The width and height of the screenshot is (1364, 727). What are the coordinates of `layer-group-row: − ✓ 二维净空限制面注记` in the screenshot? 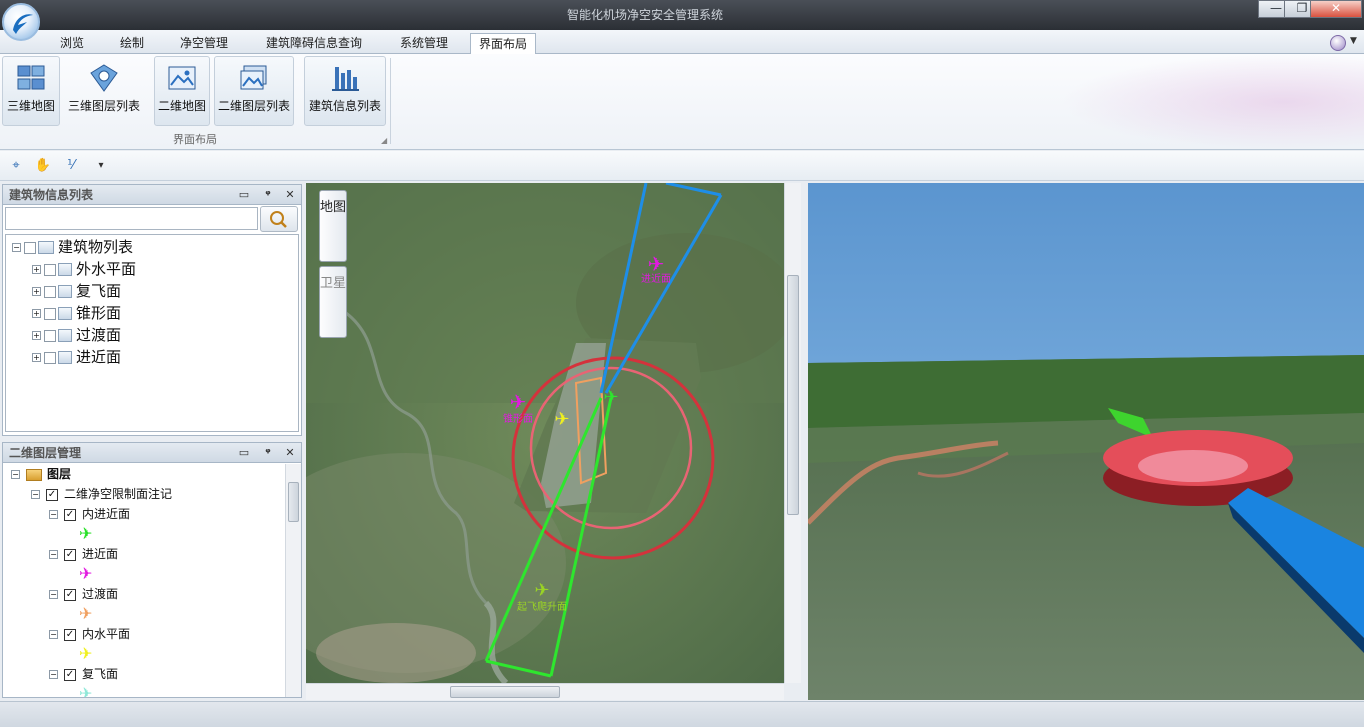 It's located at (101, 494).